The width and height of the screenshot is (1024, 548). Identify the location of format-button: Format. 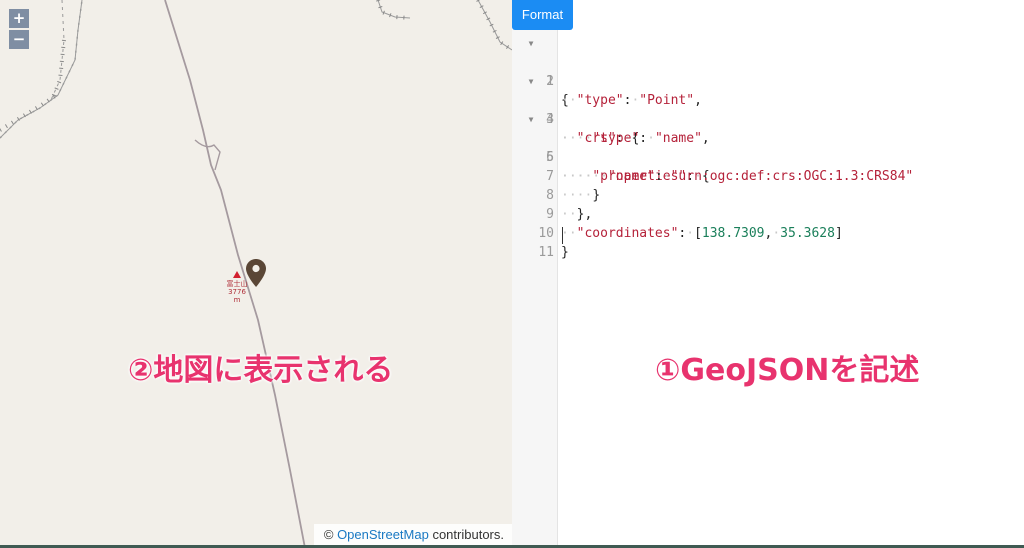
(542, 15).